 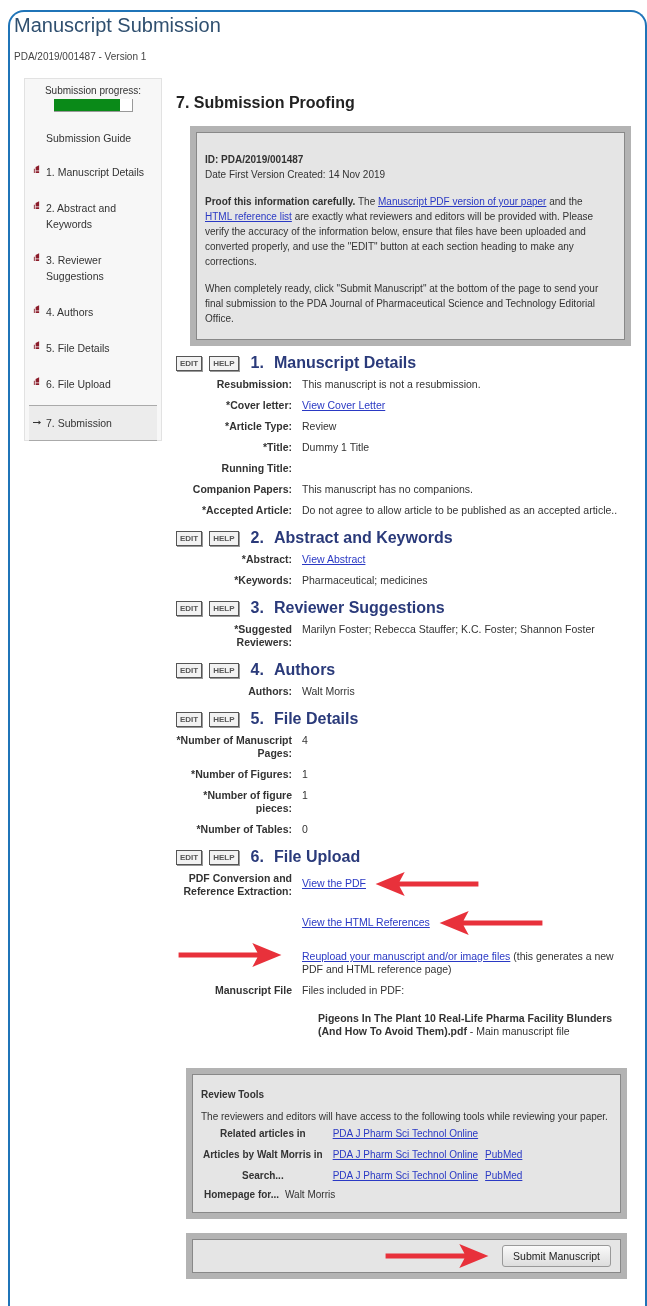 What do you see at coordinates (400, 232) in the screenshot?
I see `instruction-paragraph: Proof this information carefully. The Manuscript PDF version of your paper and the HTML reference list are exactly what reviewers and editors will be provided with. Please verify the accuracy of the information below, ensure that files have been uploaded and converted properly, and use the "EDIT" button at each section heading to make any corrections.` at bounding box center [400, 232].